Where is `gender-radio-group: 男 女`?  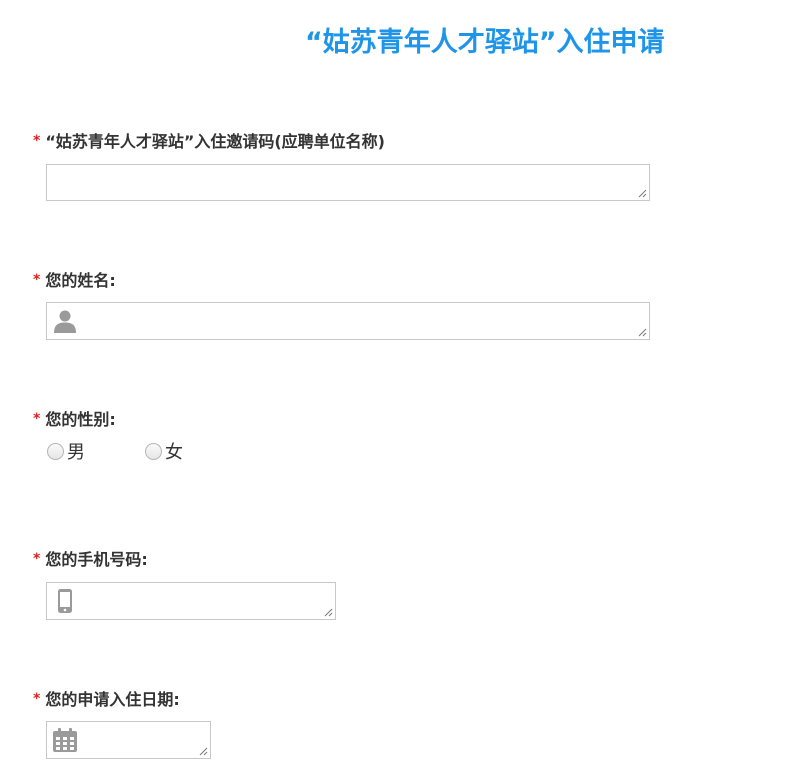 gender-radio-group: 男 女 is located at coordinates (145, 451).